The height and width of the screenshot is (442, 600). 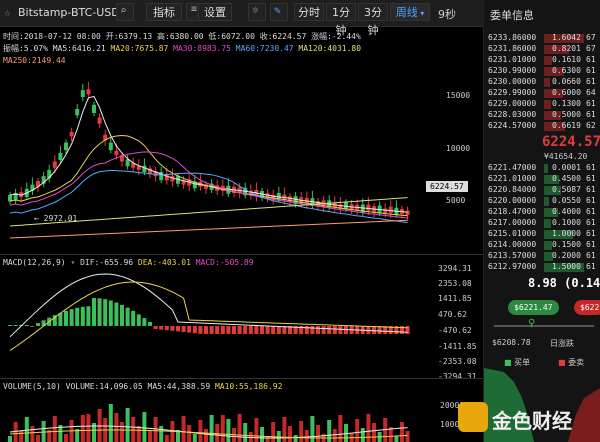 What do you see at coordinates (457, 361) in the screenshot?
I see `macd-tick: -2353.08` at bounding box center [457, 361].